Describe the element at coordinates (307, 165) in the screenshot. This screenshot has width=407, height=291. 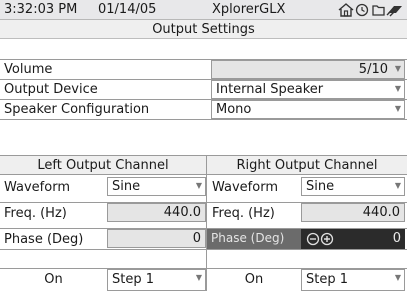
I see `right-channel-header: Right Output Channel` at that location.